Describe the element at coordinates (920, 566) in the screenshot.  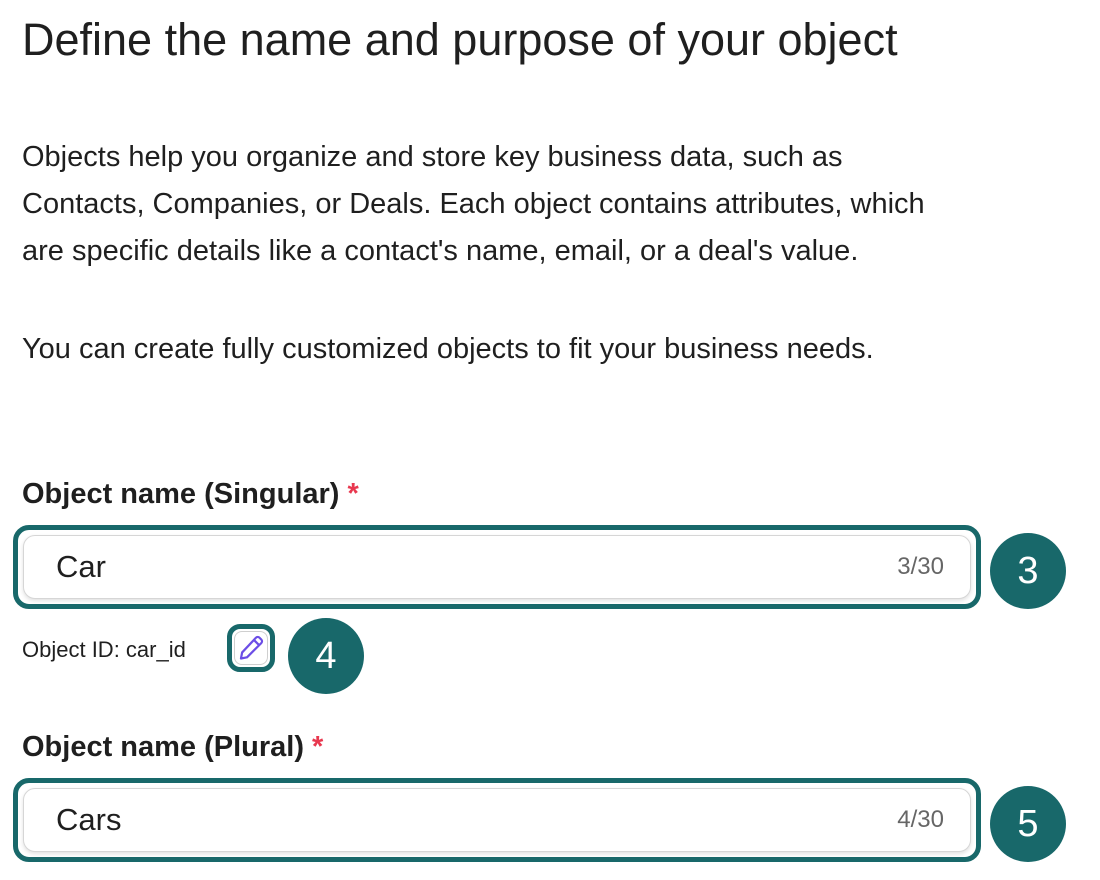
I see `singular-name-char-counter: 3/30` at that location.